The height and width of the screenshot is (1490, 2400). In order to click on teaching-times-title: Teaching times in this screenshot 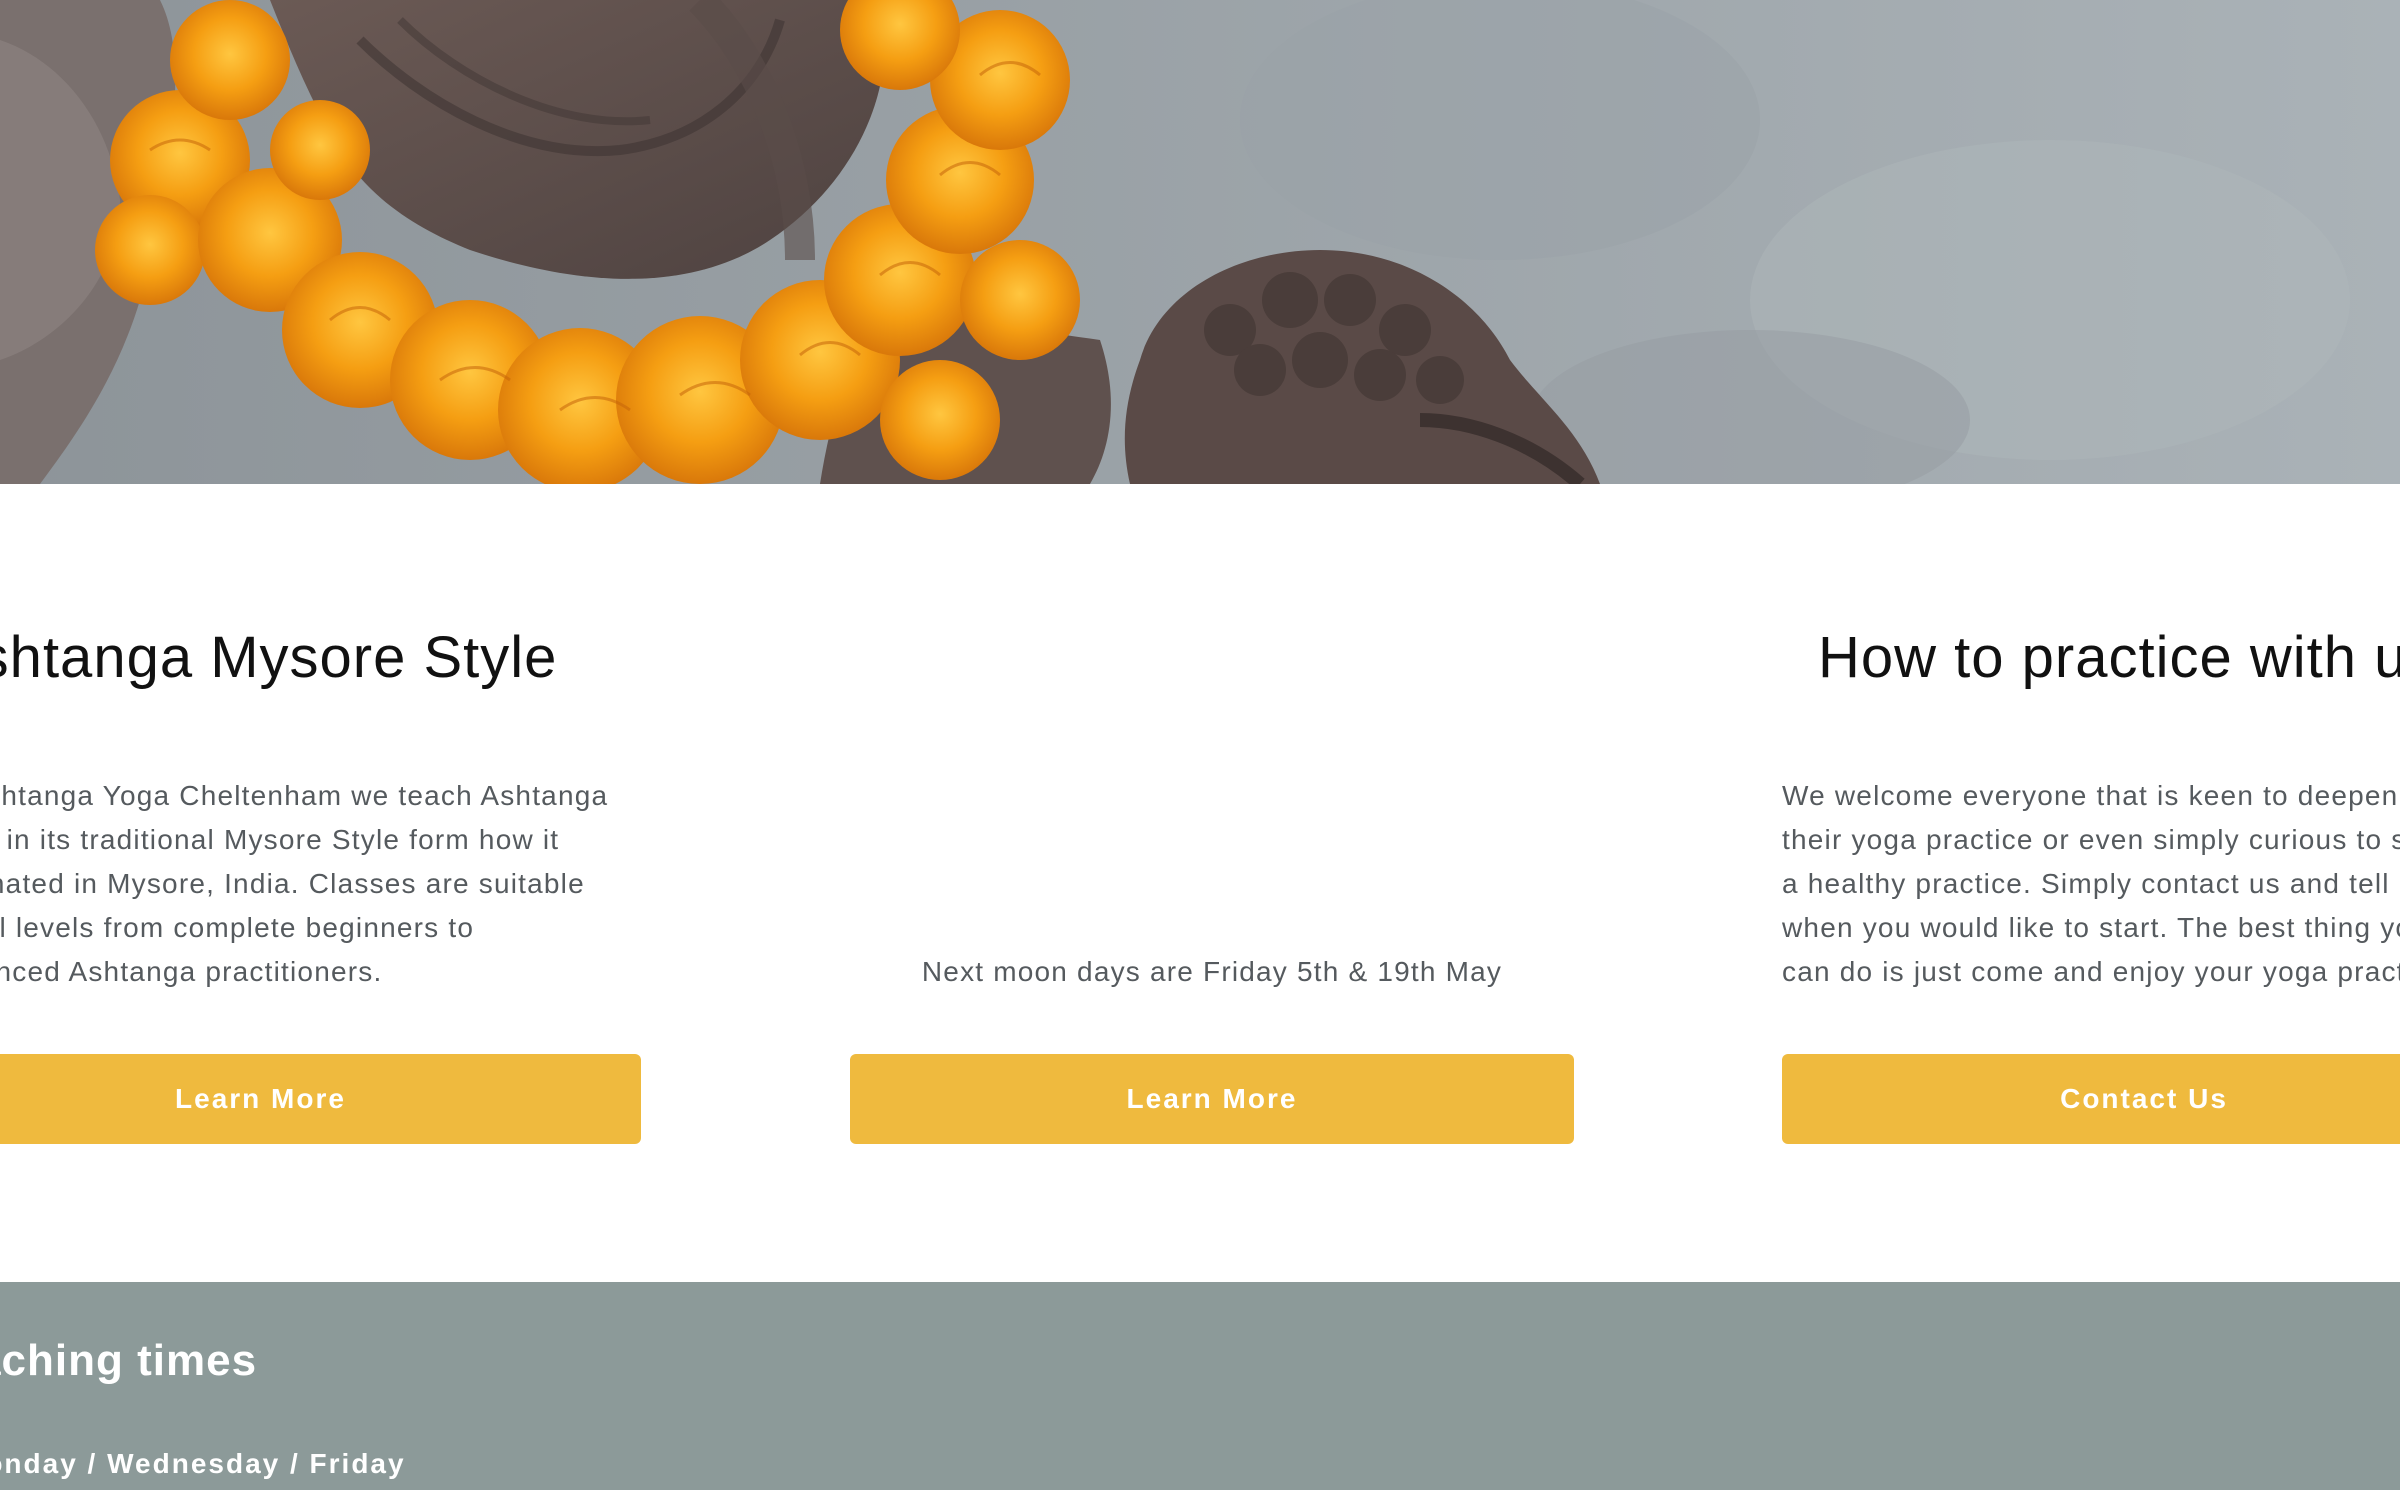, I will do `click(129, 1360)`.